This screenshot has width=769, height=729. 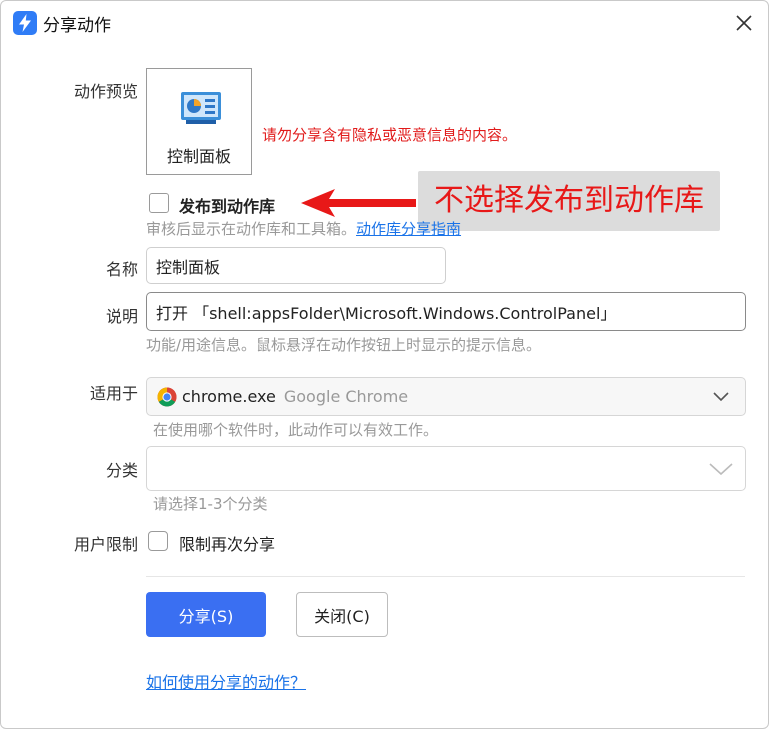 I want to click on category-select, so click(x=446, y=468).